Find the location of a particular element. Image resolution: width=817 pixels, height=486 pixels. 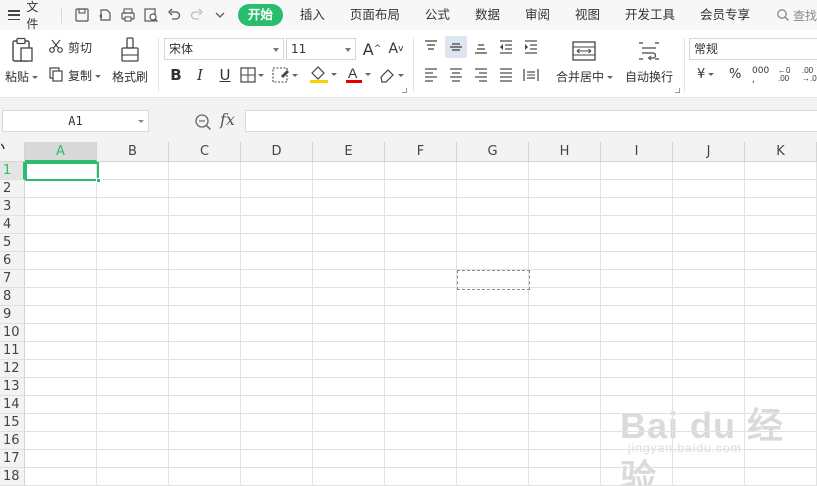

distributed-align-button is located at coordinates (531, 75).